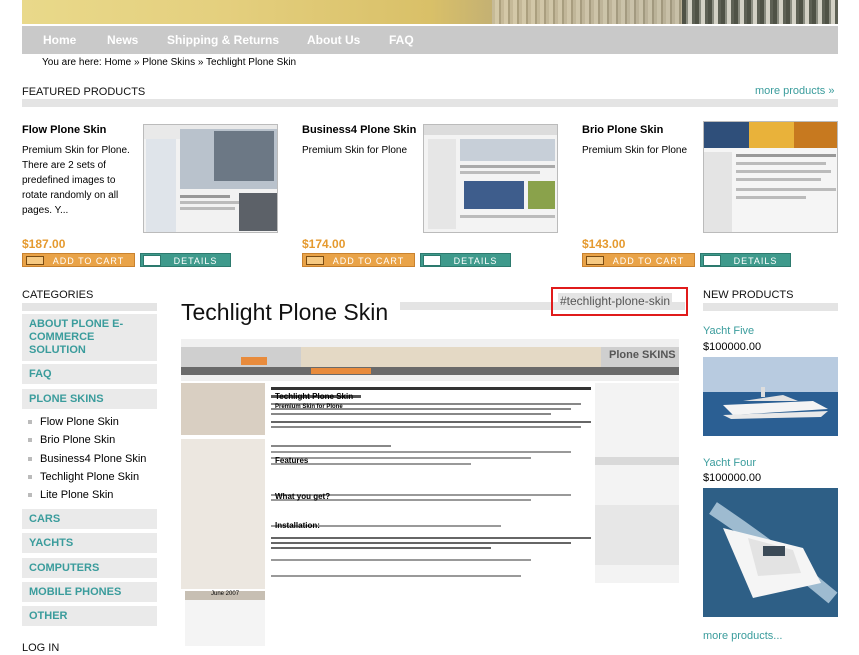  Describe the element at coordinates (64, 130) in the screenshot. I see `product-title-flow: Flow Plone Skin` at that location.